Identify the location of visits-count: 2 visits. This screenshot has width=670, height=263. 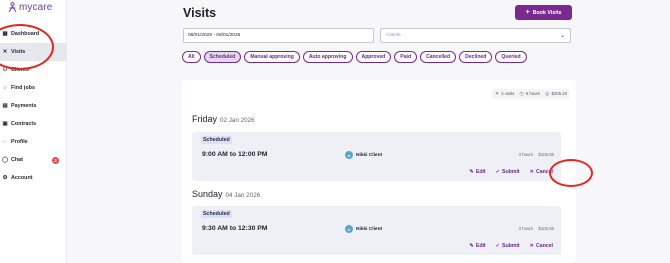
(508, 93).